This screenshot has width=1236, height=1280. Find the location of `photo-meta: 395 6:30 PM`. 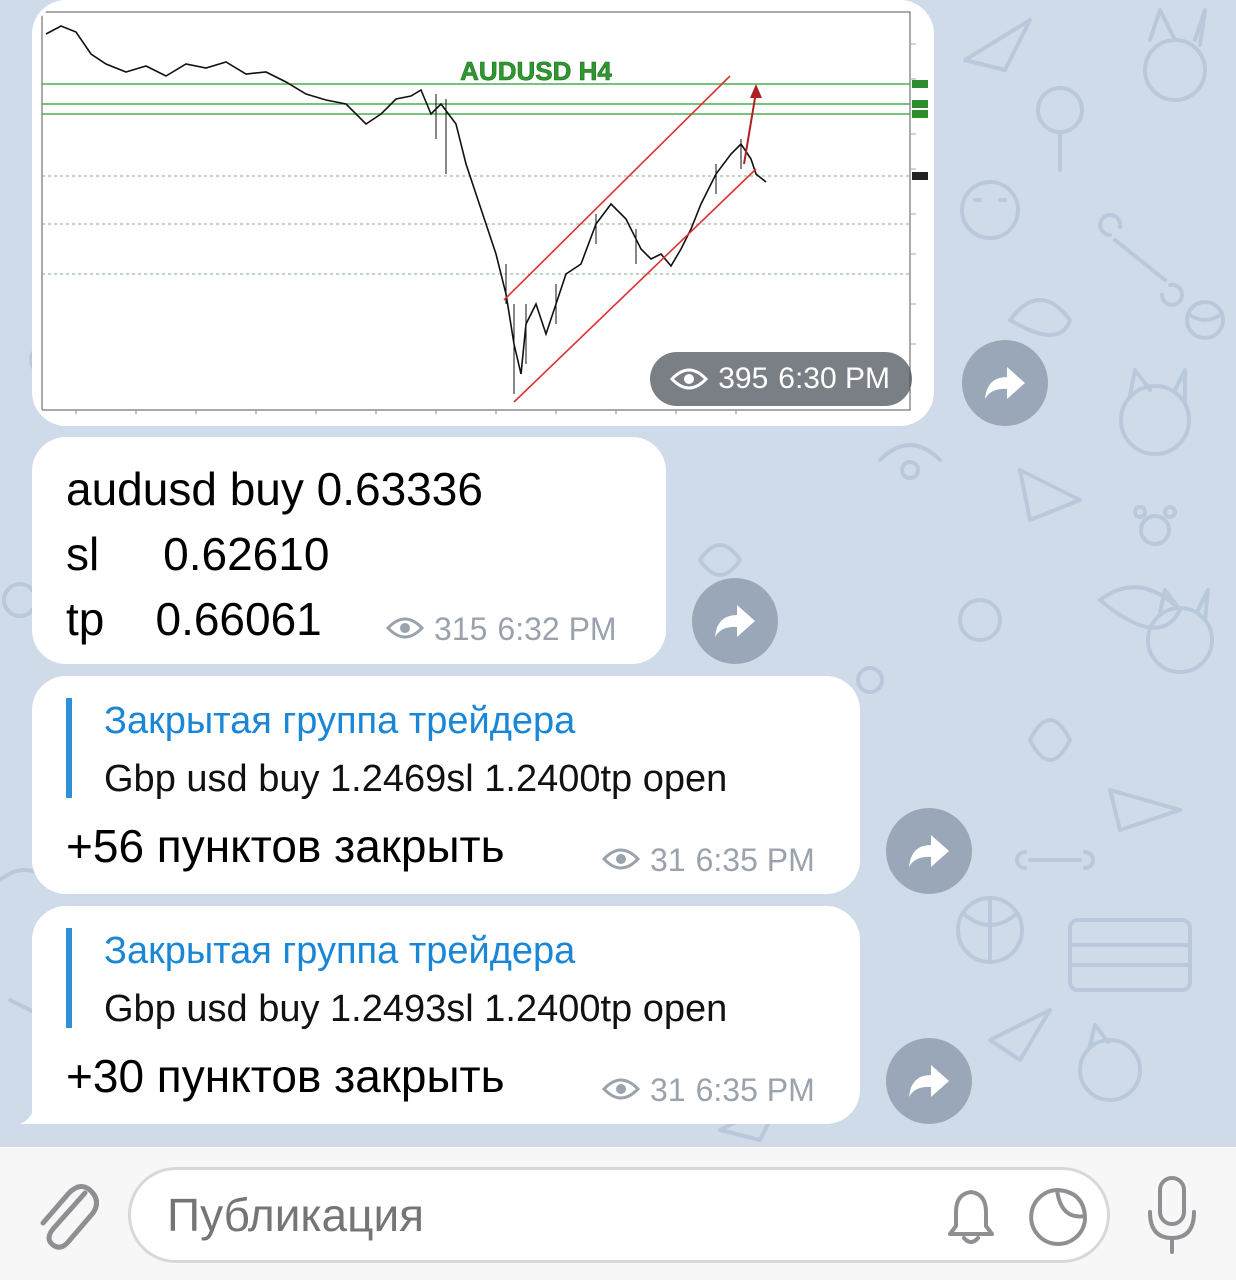

photo-meta: 395 6:30 PM is located at coordinates (781, 379).